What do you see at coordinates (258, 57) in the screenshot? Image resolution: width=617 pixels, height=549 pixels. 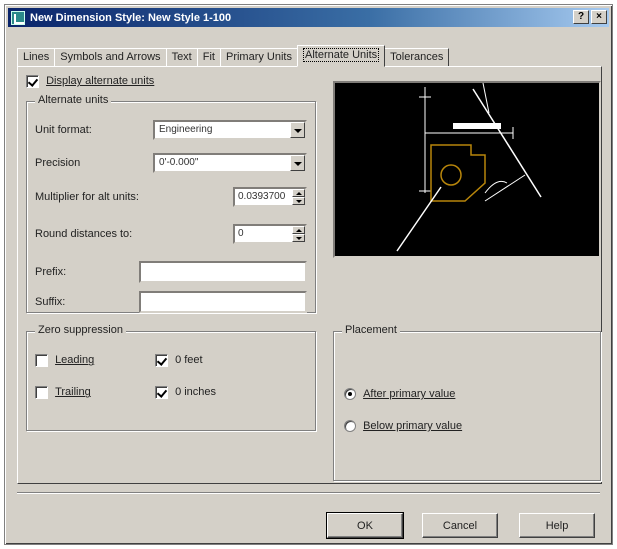 I see `tab-primary-units: Primary Units` at bounding box center [258, 57].